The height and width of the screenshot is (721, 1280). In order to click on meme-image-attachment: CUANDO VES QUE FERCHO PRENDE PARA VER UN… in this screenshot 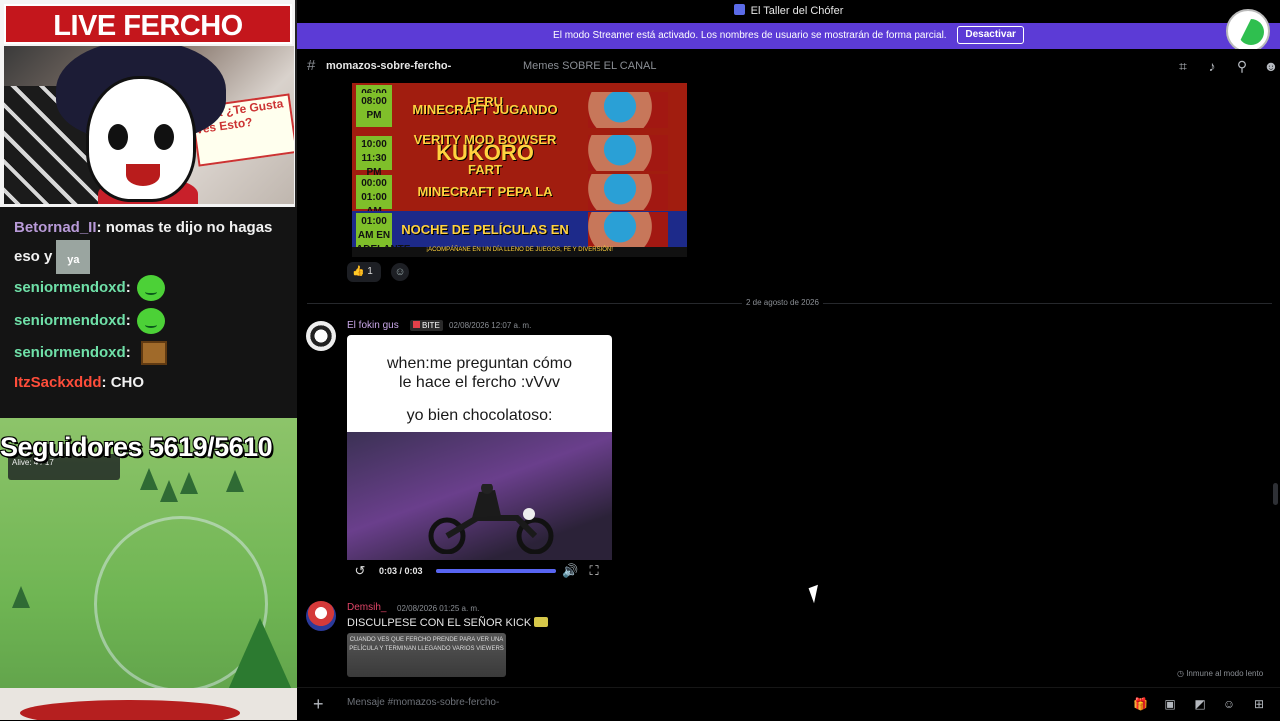, I will do `click(426, 655)`.